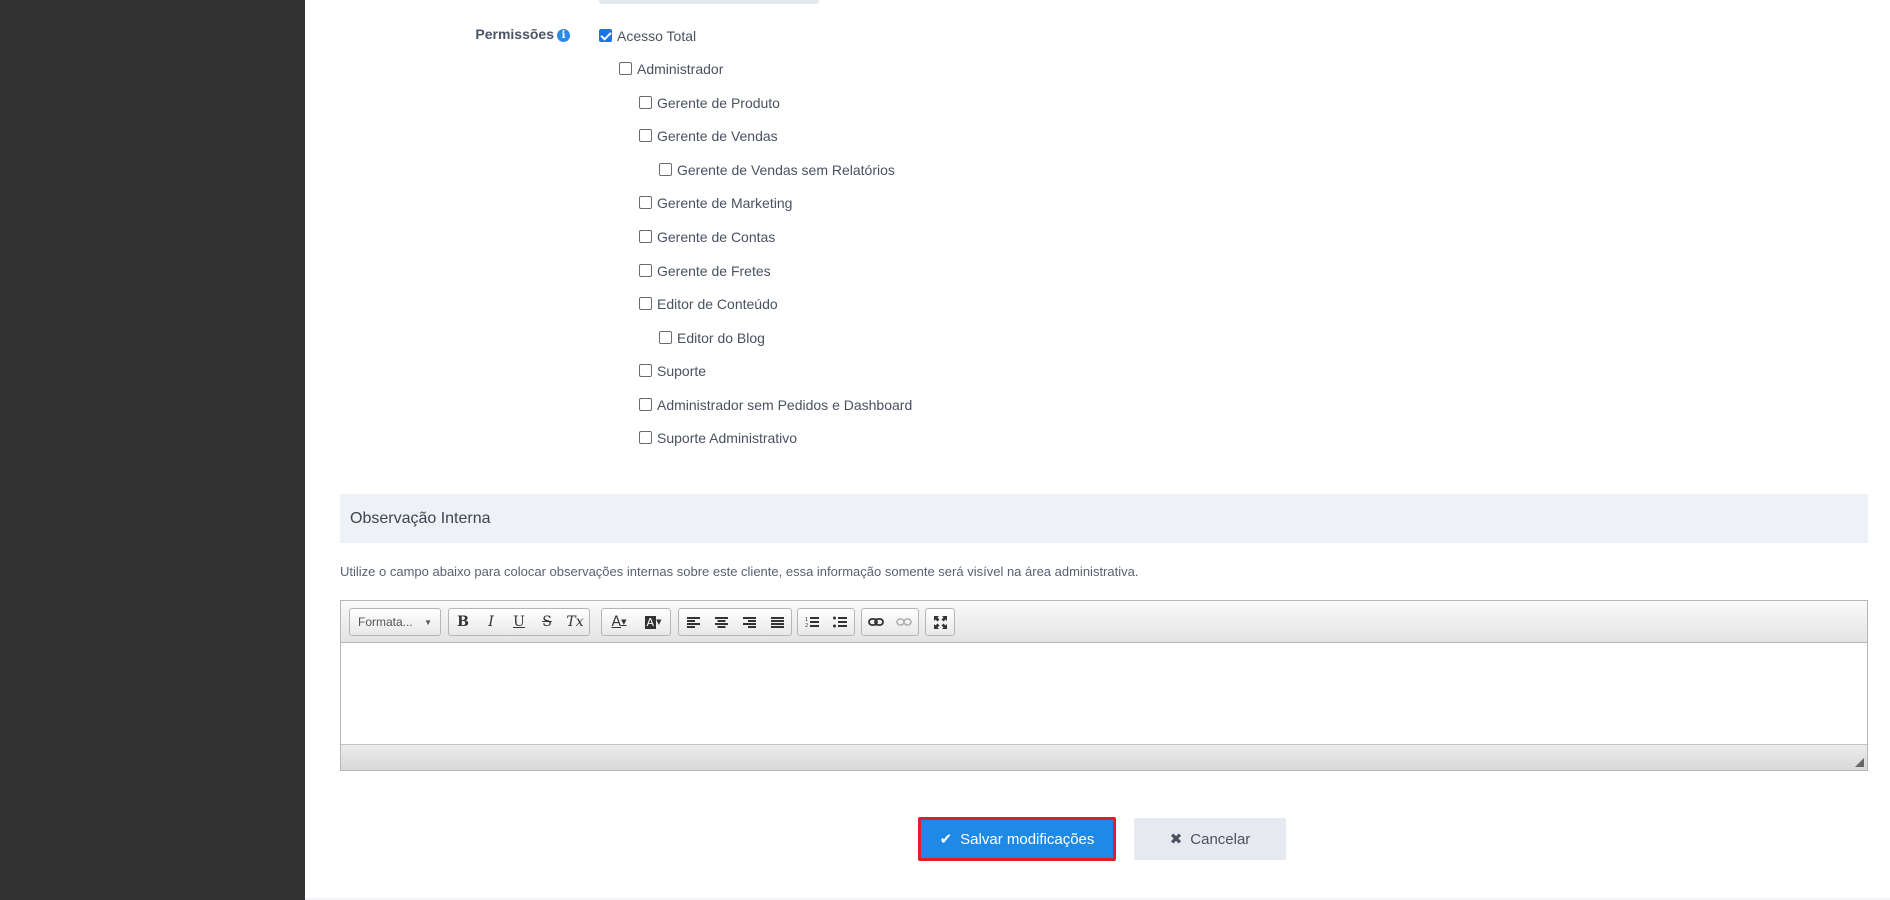 Image resolution: width=1890 pixels, height=900 pixels. I want to click on color-group: A ▼ A ▼, so click(636, 622).